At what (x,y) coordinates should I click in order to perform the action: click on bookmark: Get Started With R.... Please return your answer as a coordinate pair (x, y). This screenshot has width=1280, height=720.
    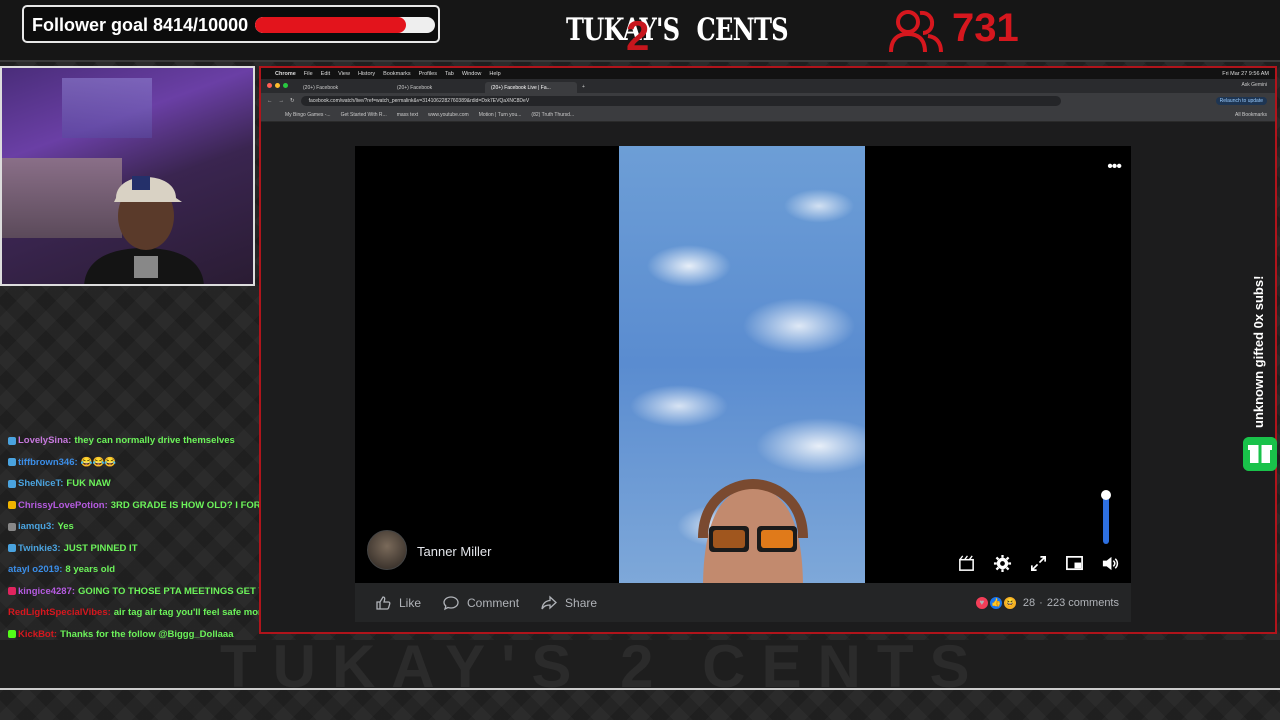
    Looking at the image, I should click on (364, 115).